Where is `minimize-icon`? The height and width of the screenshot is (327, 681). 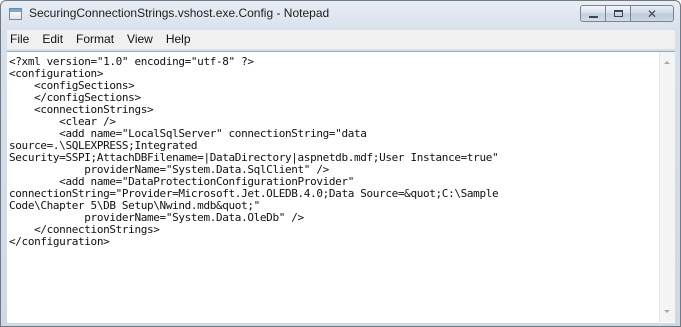 minimize-icon is located at coordinates (593, 16).